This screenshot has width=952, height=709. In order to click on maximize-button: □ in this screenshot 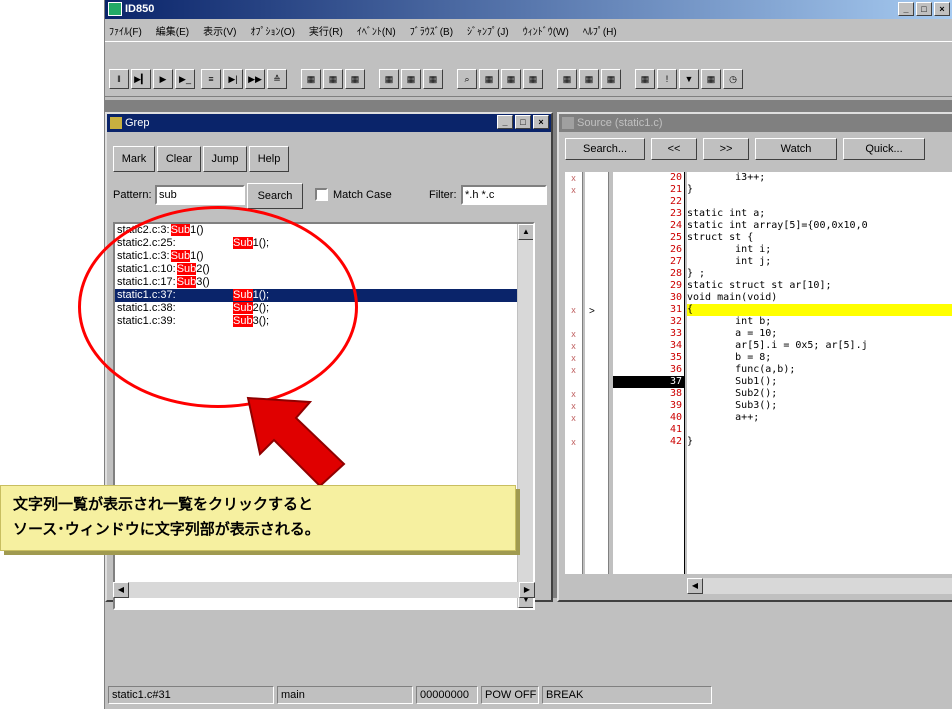, I will do `click(924, 9)`.